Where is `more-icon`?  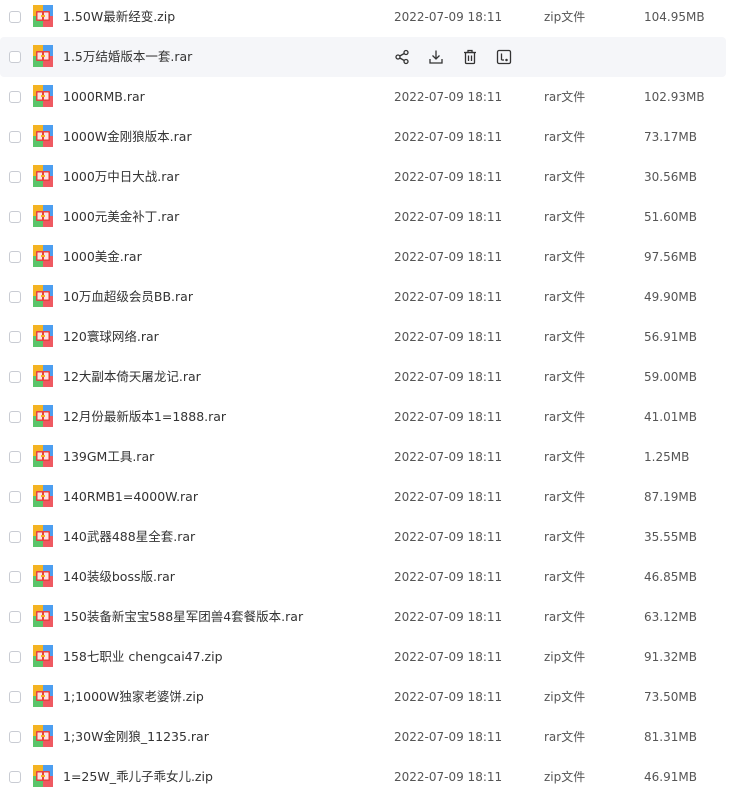 more-icon is located at coordinates (504, 57).